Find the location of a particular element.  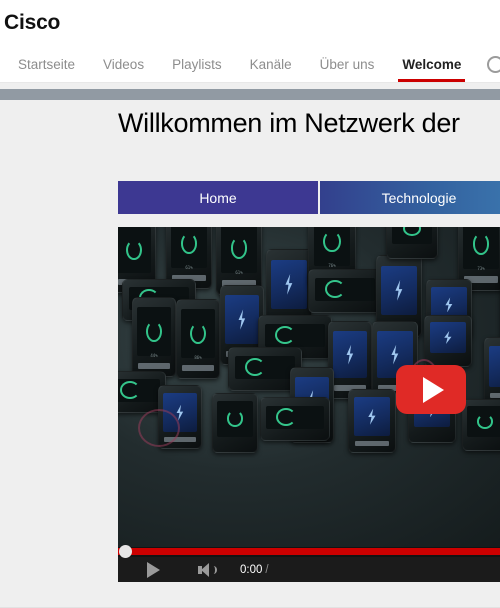

nav-item-startseite: Startseite is located at coordinates (46, 64).